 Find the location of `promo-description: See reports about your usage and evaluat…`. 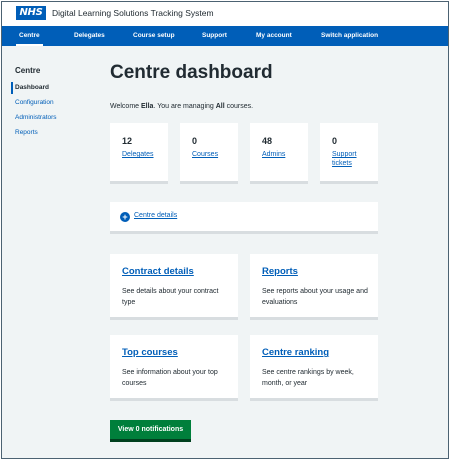

promo-description: See reports about your usage and evaluat… is located at coordinates (315, 297).